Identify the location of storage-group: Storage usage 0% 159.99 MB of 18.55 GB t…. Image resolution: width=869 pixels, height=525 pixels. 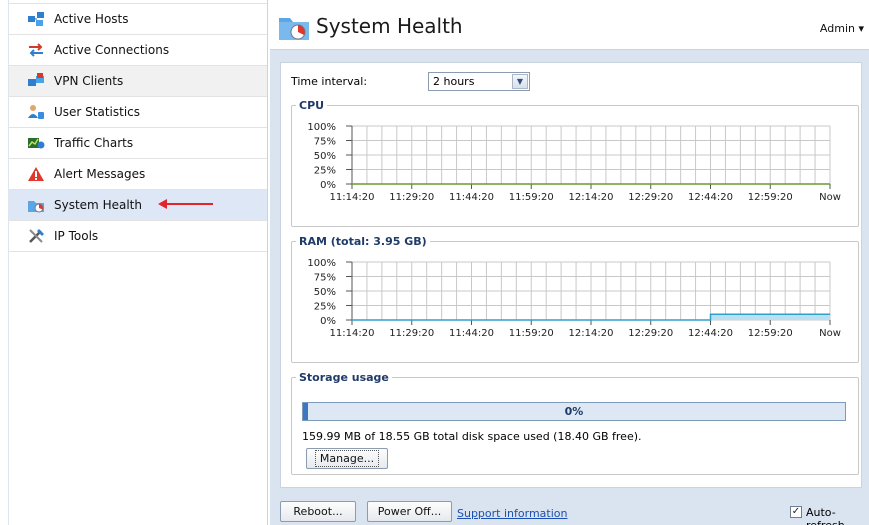
(575, 423).